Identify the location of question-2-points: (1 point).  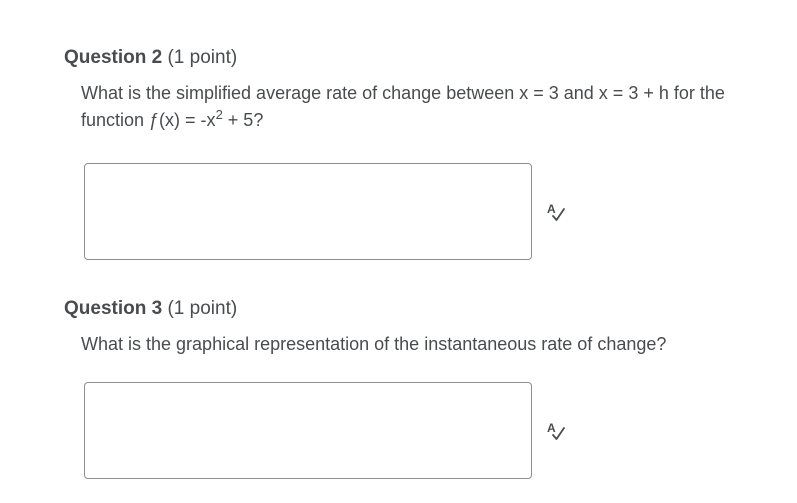
(202, 57).